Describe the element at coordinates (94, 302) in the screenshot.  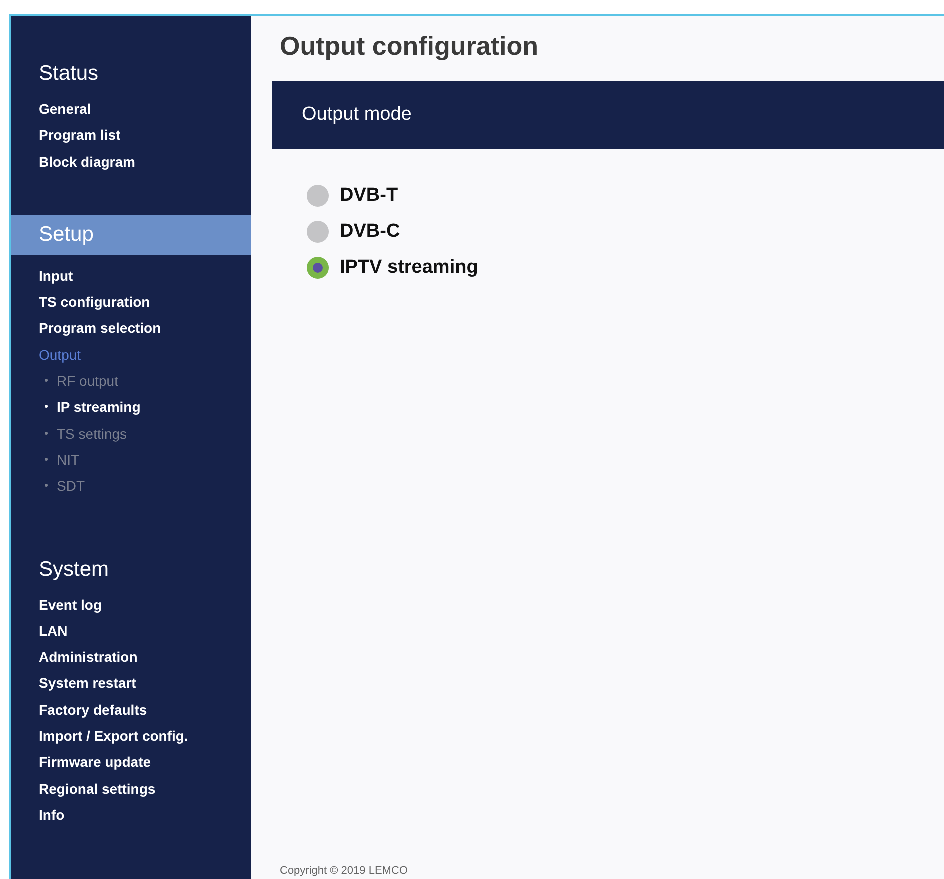
I see `sidebar-item: TS configuration` at that location.